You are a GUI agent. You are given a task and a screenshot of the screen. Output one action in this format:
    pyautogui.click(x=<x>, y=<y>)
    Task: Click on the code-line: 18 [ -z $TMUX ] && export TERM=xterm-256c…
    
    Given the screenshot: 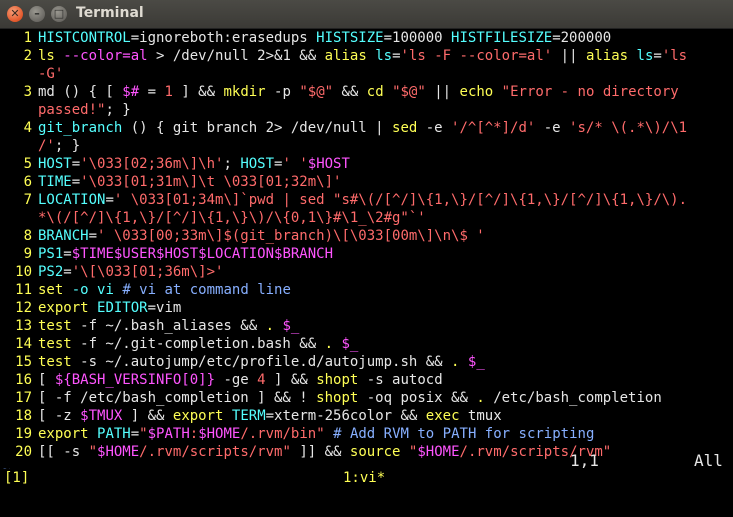 What is the action you would take?
    pyautogui.click(x=251, y=416)
    